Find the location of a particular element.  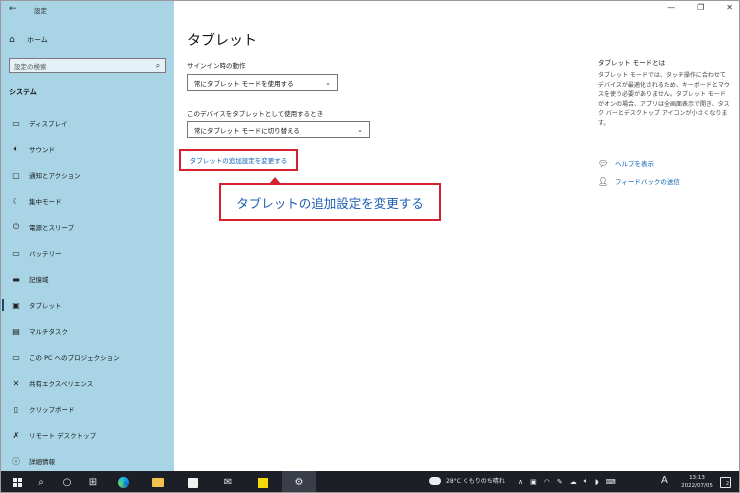

sidebar-item-share: ✕ 共有エクスペリエンス is located at coordinates (87, 383).